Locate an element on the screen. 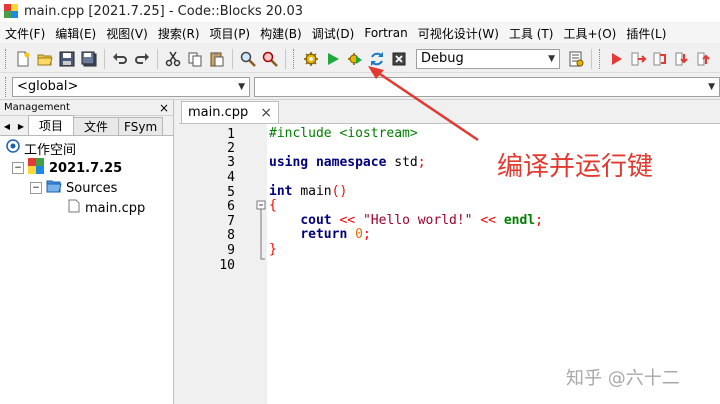 The height and width of the screenshot is (404, 720). watermark: 知乎 @六十二 is located at coordinates (623, 378).